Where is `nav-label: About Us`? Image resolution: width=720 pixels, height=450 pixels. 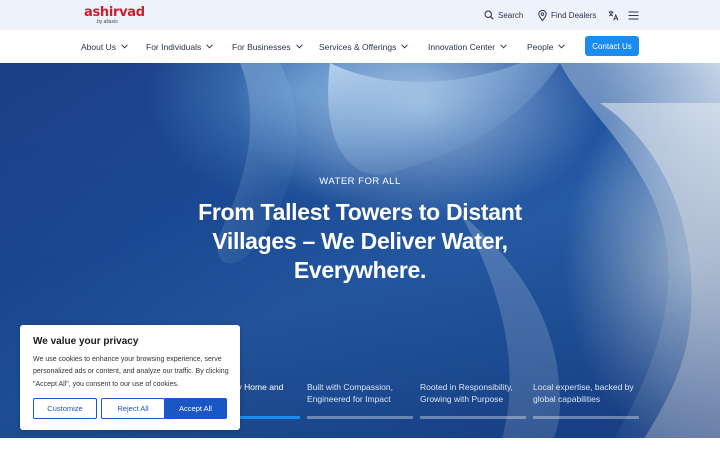 nav-label: About Us is located at coordinates (98, 46).